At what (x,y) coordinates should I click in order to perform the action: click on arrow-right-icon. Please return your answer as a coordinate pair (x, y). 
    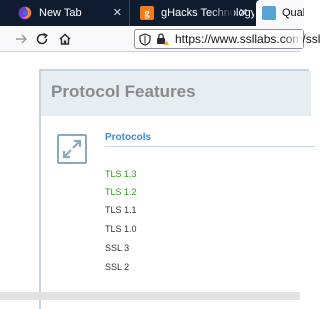
    Looking at the image, I should click on (21, 39).